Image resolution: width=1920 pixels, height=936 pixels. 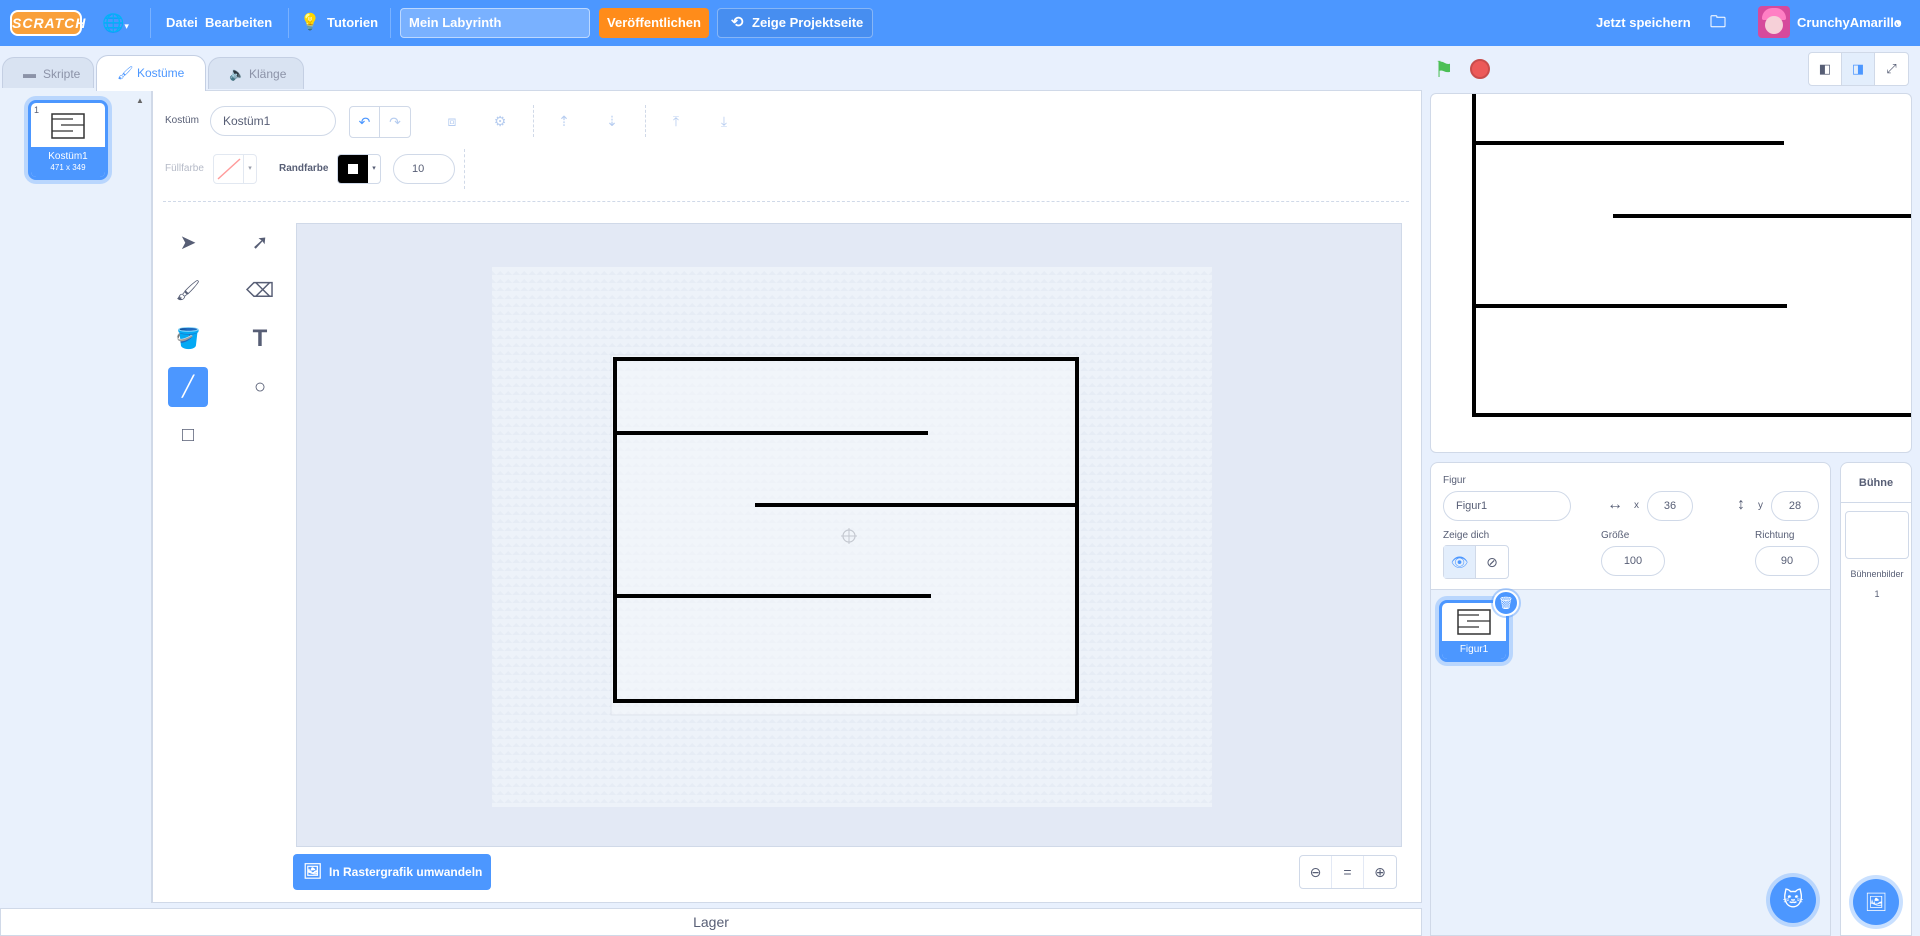 I want to click on show-label: Zeige dich, so click(x=1466, y=535).